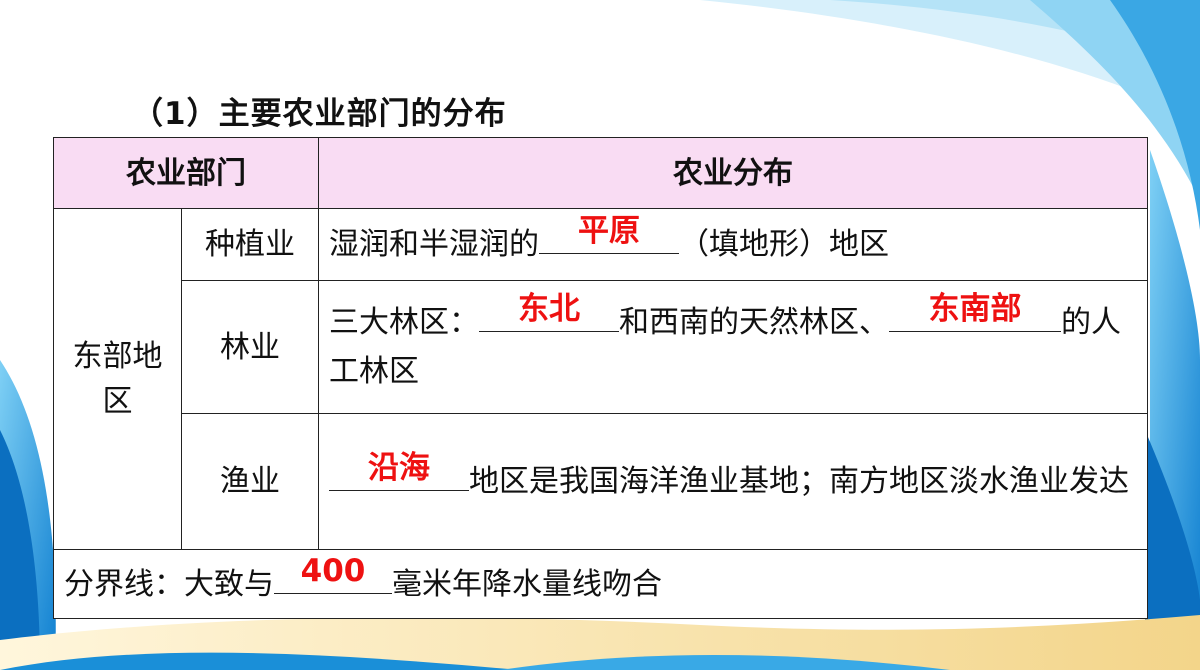  What do you see at coordinates (333, 570) in the screenshot?
I see `answer-text: 400` at bounding box center [333, 570].